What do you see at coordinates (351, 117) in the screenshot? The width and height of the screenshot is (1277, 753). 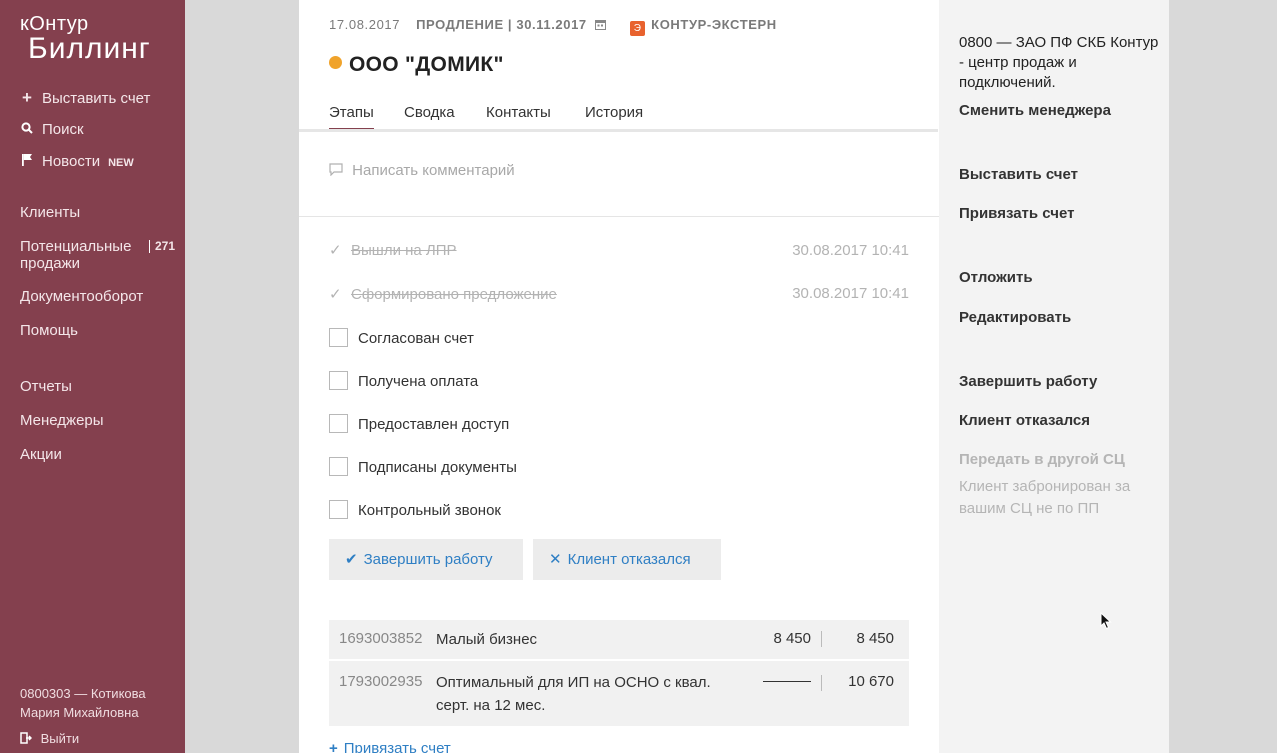 I see `tab-stages: Этапы` at bounding box center [351, 117].